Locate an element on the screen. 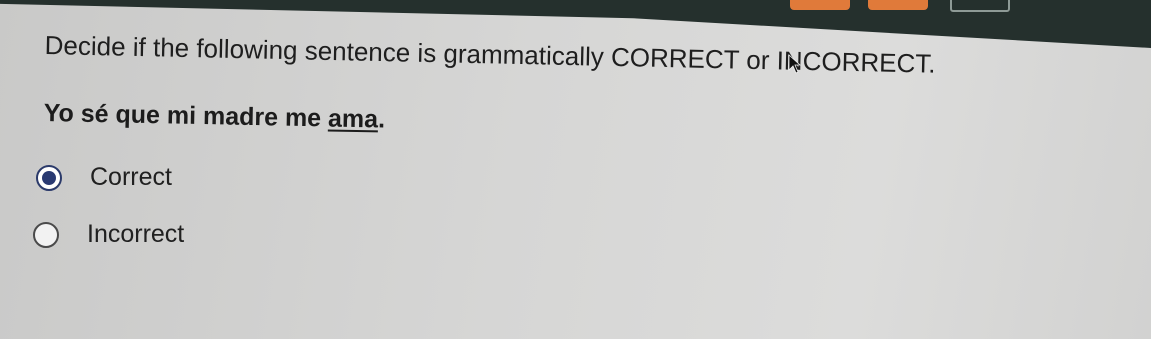 This screenshot has width=1151, height=339. question-sentence: Yo sé que mi madre me ama. is located at coordinates (214, 117).